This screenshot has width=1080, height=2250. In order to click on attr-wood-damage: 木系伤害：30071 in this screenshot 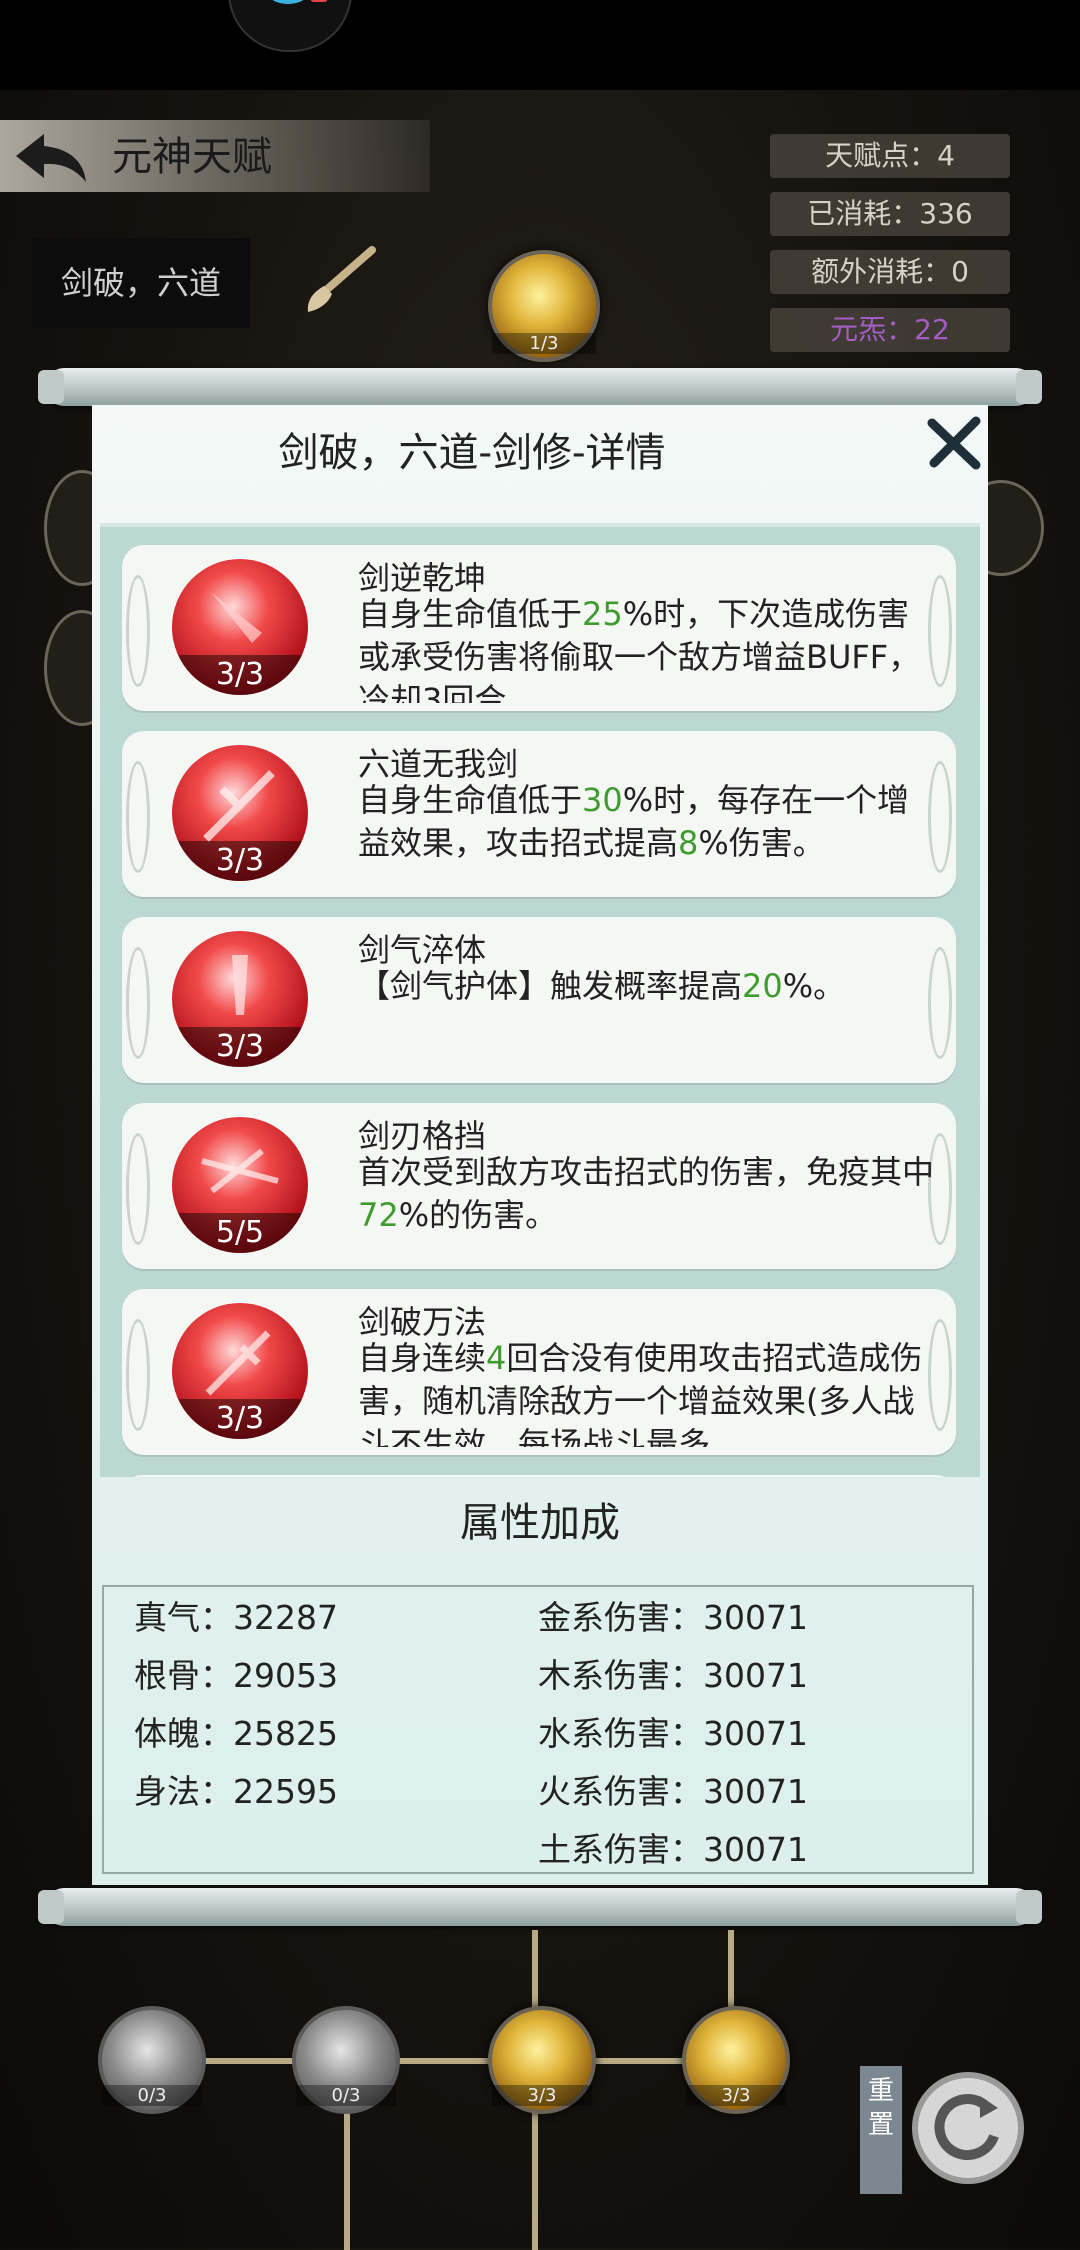, I will do `click(673, 1675)`.